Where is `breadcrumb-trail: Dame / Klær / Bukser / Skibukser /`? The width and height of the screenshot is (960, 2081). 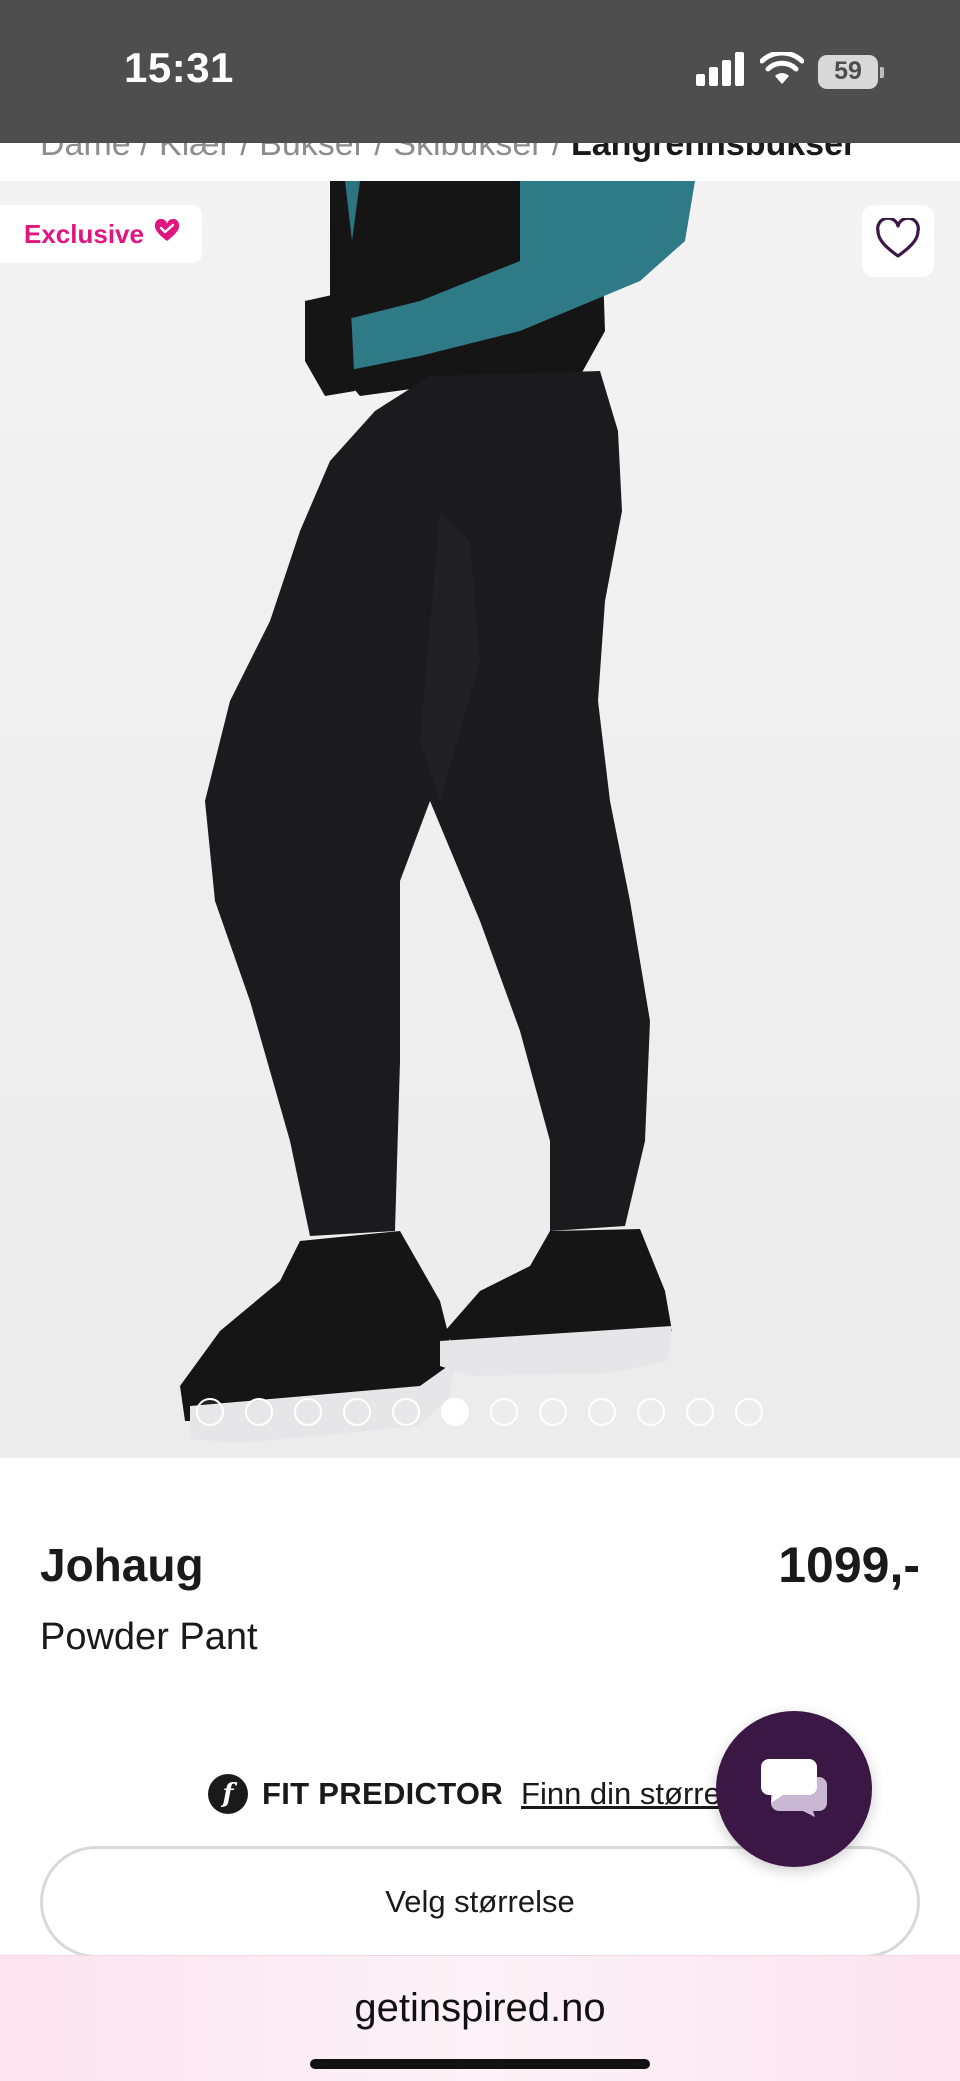
breadcrumb-trail: Dame / Klær / Bukser / Skibukser / is located at coordinates (305, 153).